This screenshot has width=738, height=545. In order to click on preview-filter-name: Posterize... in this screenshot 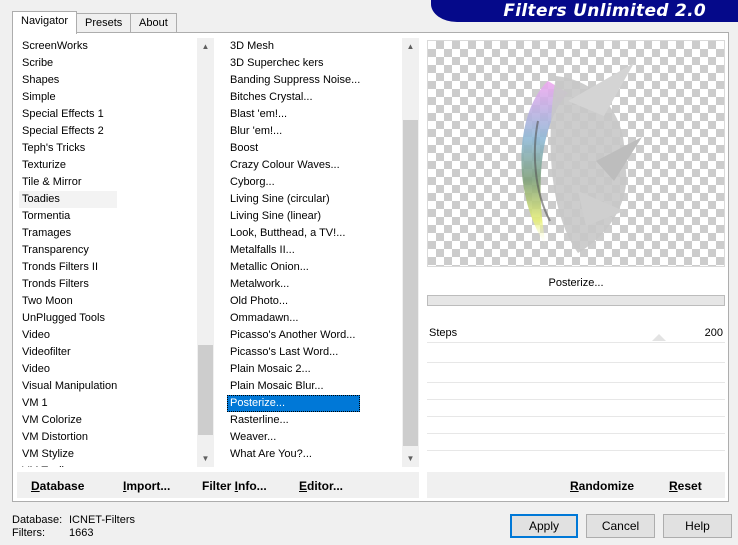, I will do `click(576, 283)`.